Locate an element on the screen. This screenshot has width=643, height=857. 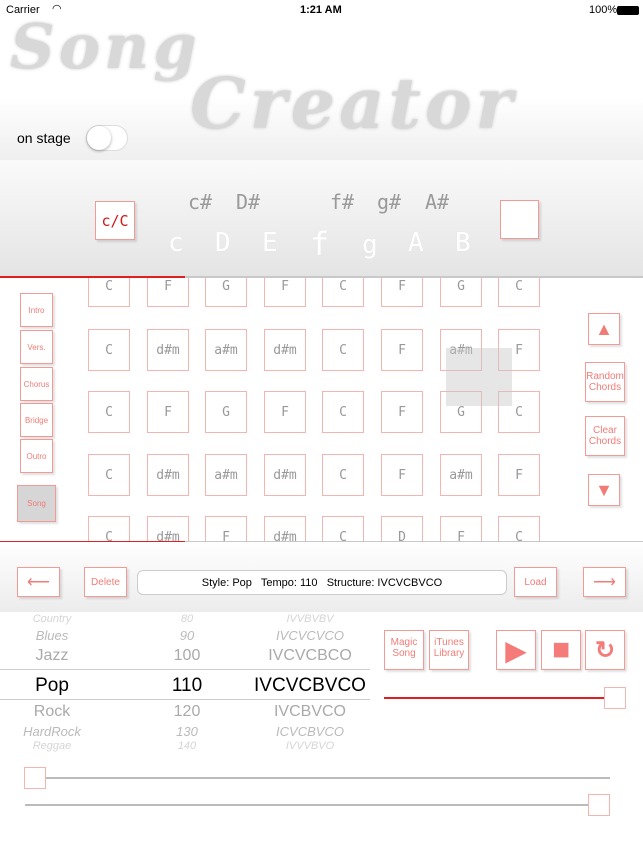
clear-chords-button: Clear Chords is located at coordinates (605, 436).